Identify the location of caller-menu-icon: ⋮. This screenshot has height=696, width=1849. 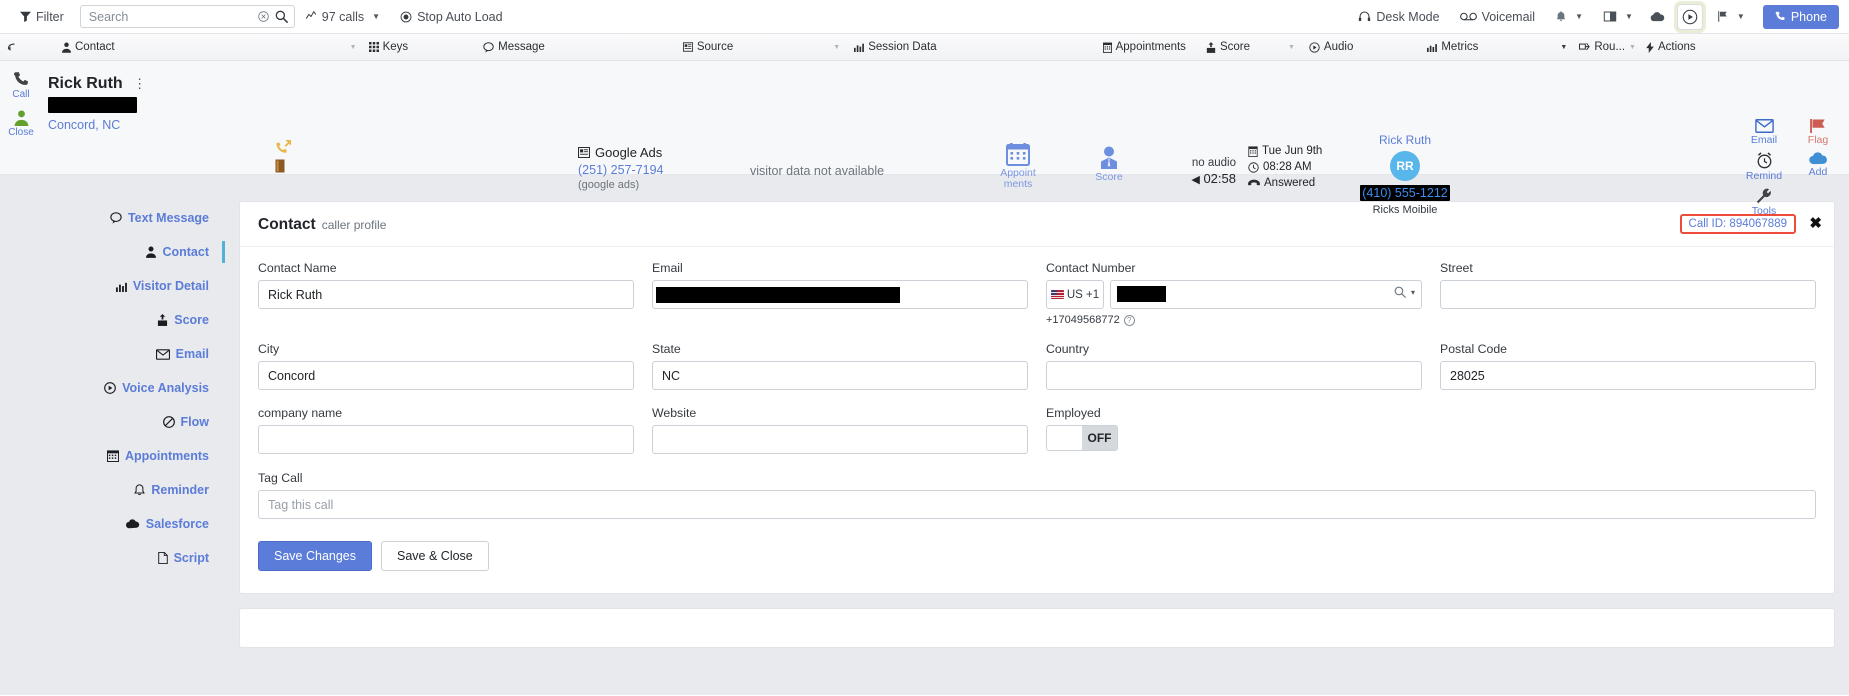
(139, 84).